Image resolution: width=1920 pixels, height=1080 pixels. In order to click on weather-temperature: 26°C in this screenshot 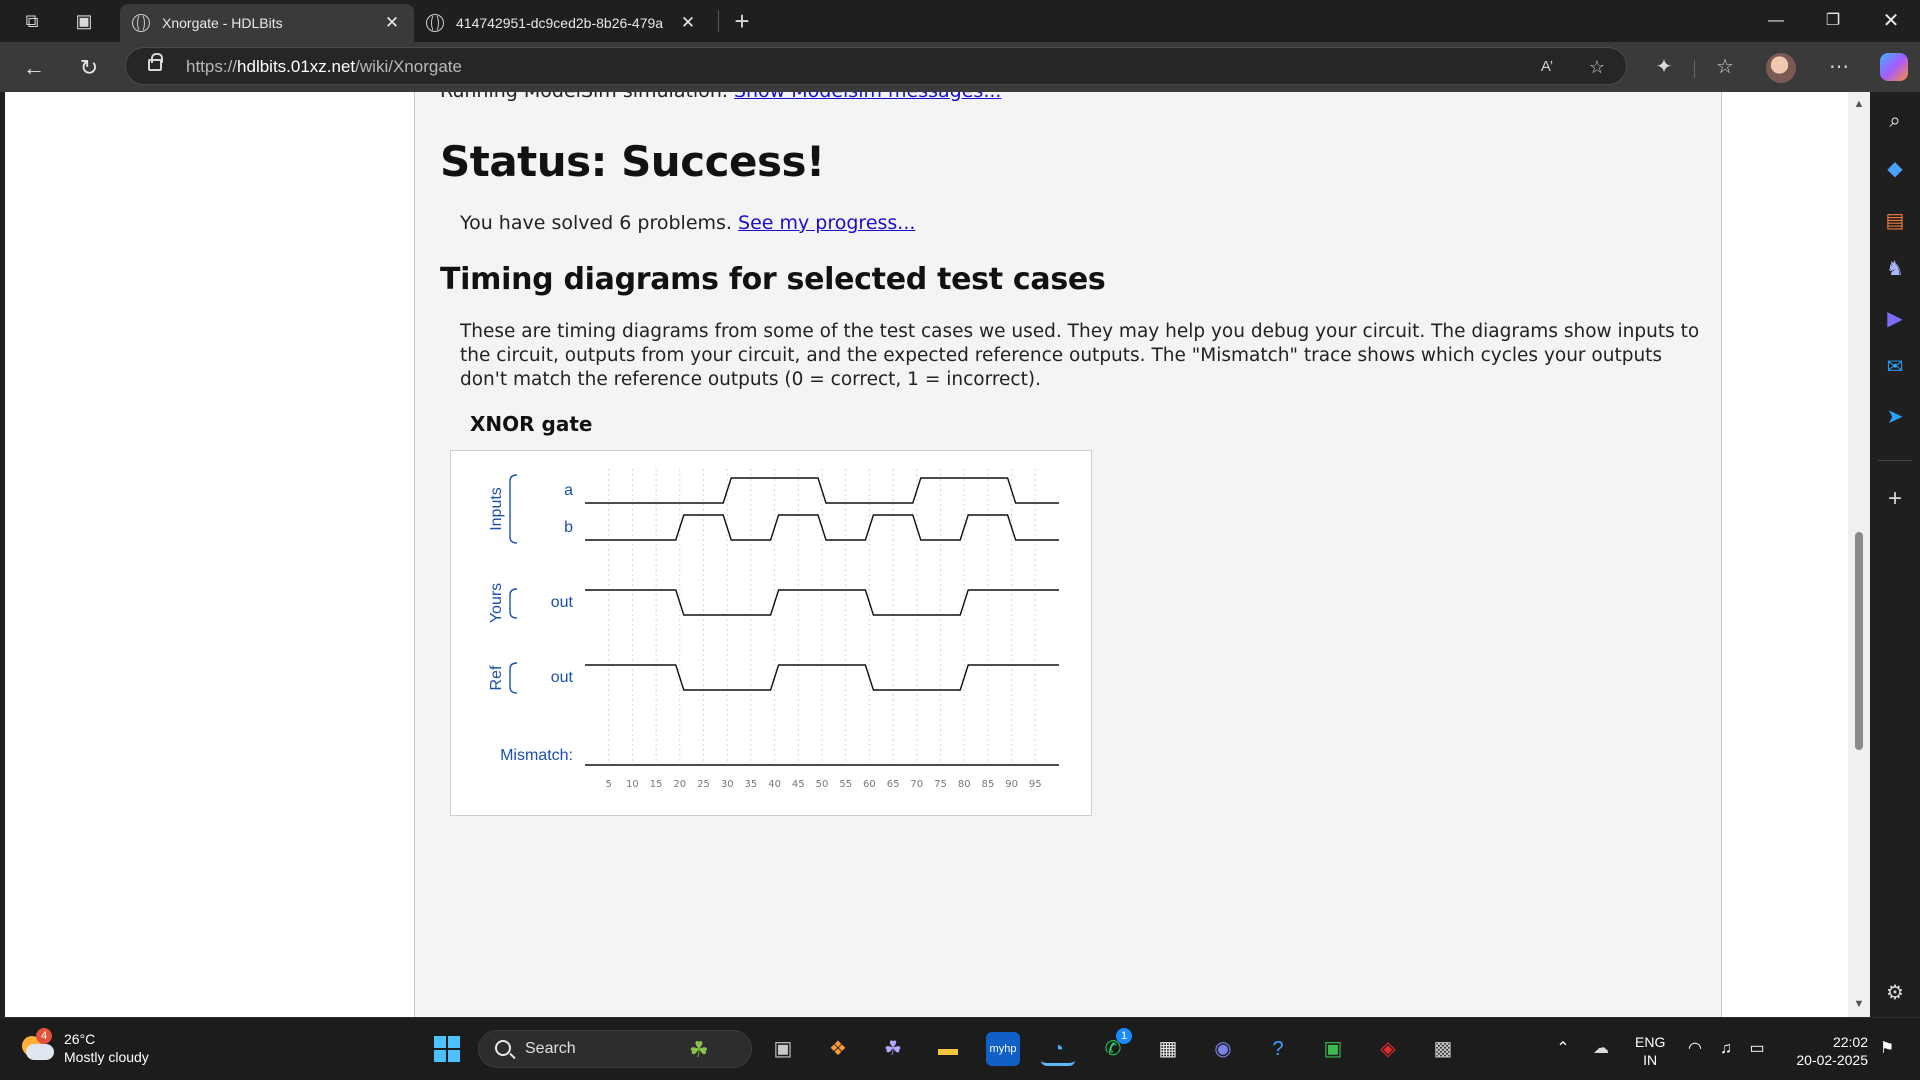, I will do `click(80, 1039)`.